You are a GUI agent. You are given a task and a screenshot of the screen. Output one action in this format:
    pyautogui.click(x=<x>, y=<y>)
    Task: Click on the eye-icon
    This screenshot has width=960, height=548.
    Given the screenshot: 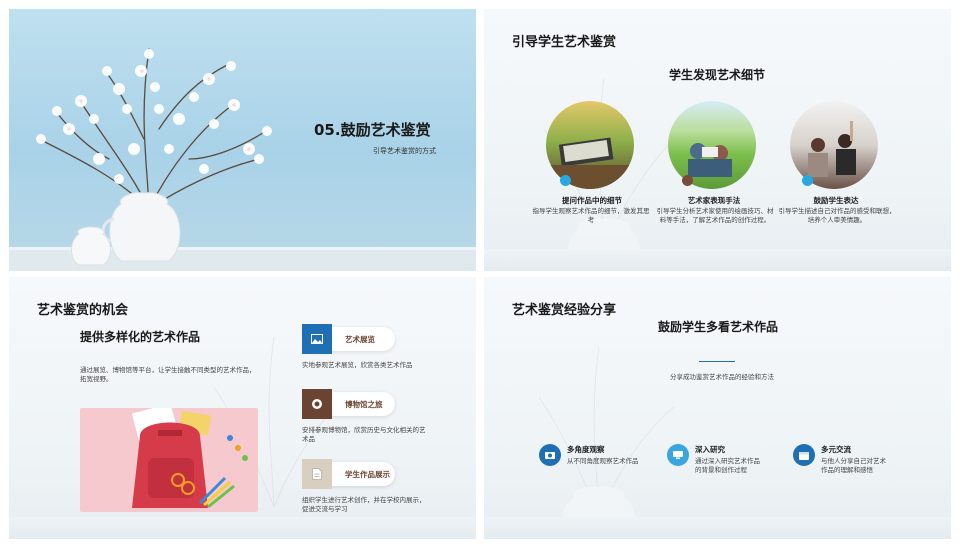 What is the action you would take?
    pyautogui.click(x=550, y=455)
    